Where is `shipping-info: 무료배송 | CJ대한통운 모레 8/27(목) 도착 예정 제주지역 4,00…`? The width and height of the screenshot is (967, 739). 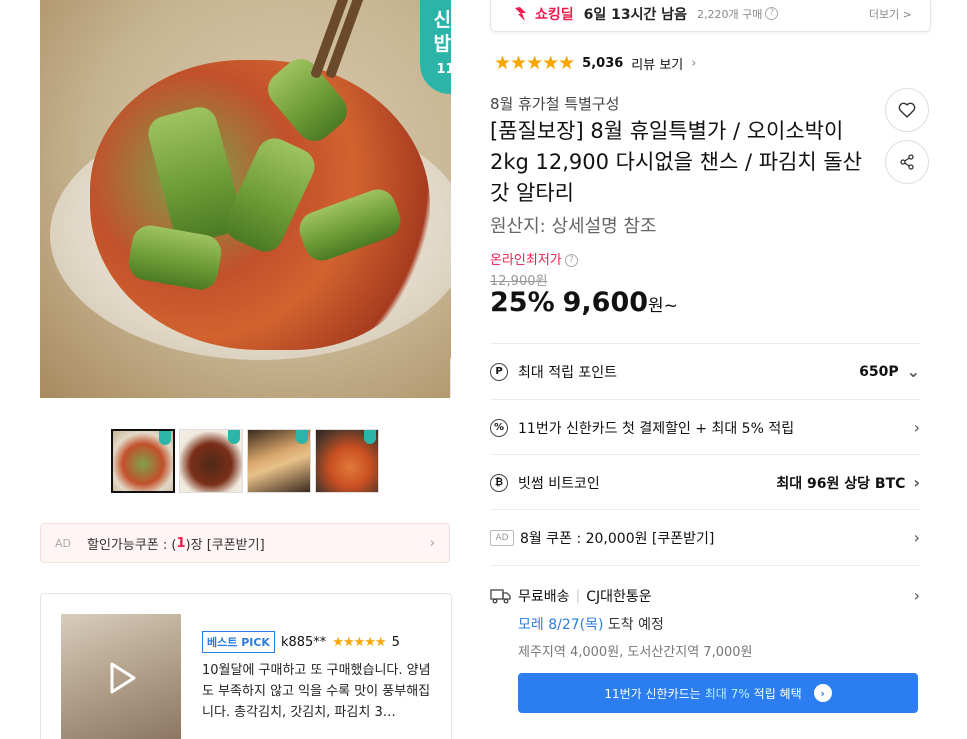
shipping-info: 무료배송 | CJ대한통운 모레 8/27(목) 도착 예정 제주지역 4,00… is located at coordinates (705, 612).